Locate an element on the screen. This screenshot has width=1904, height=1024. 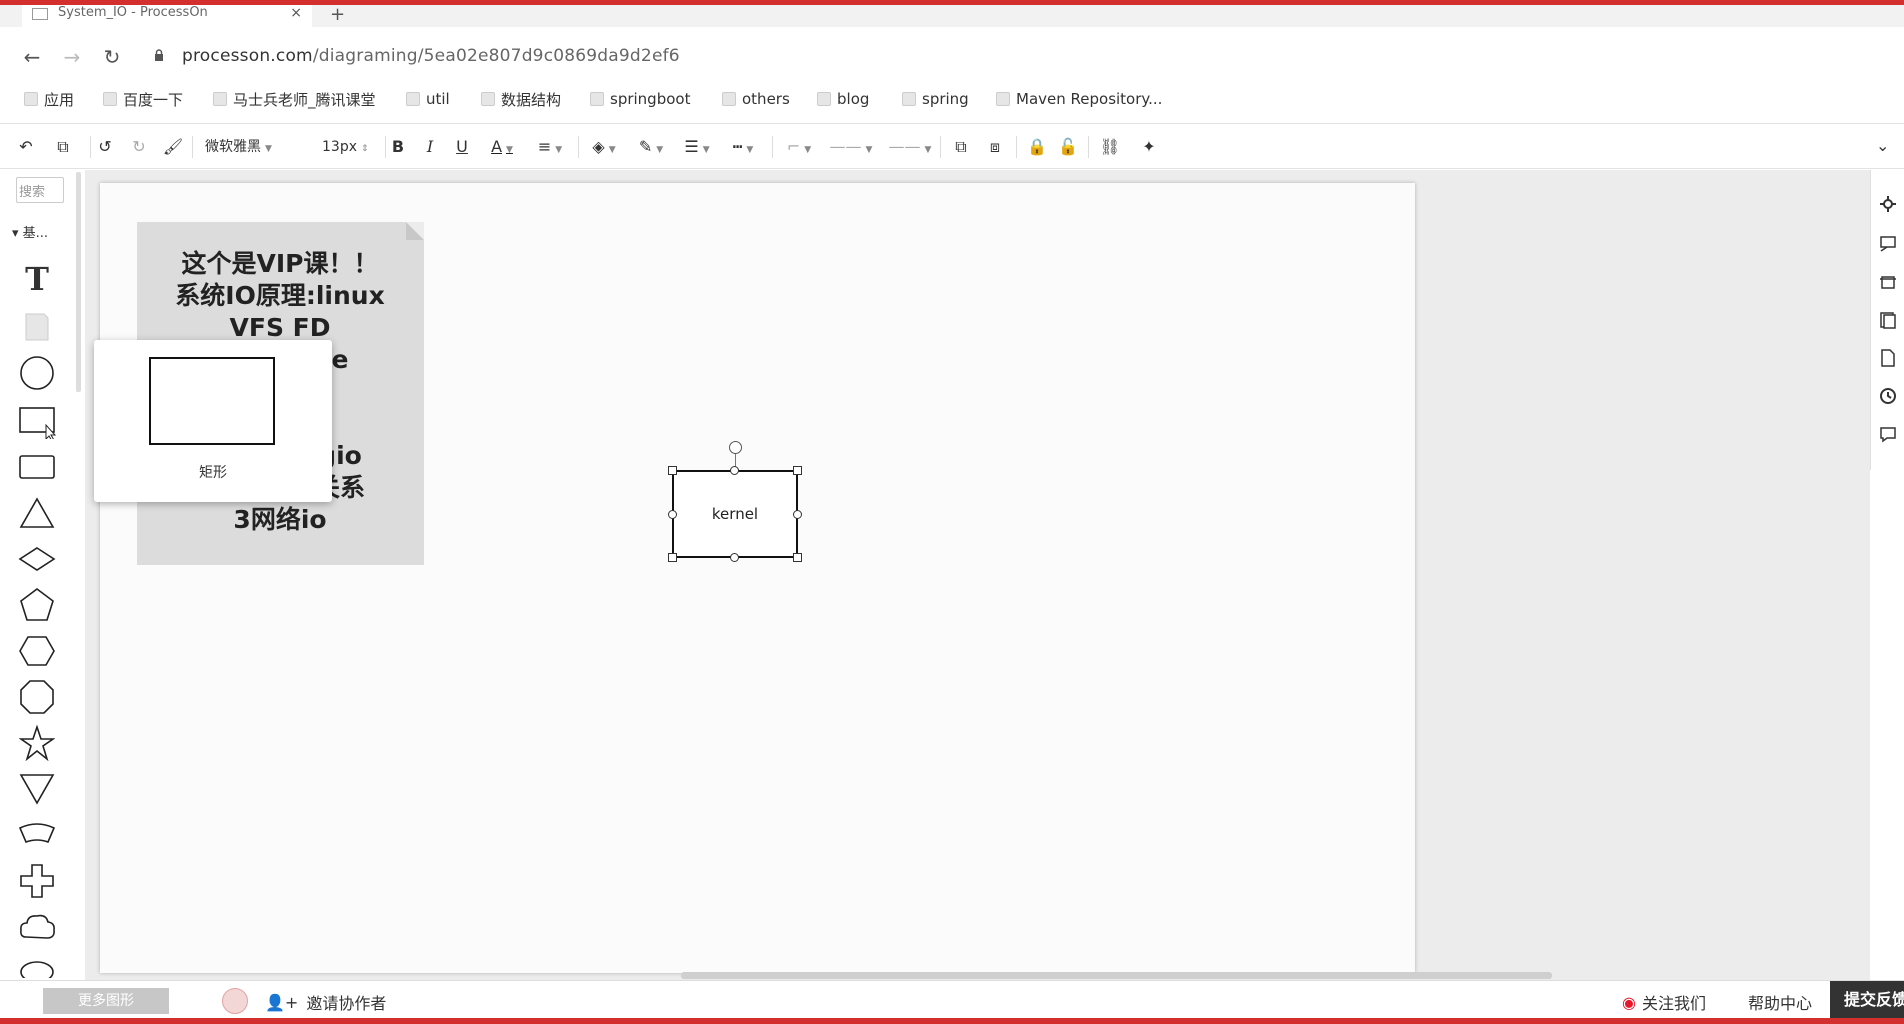
invite-collaborator-button: 👤+ 邀请协作者 is located at coordinates (325, 1002).